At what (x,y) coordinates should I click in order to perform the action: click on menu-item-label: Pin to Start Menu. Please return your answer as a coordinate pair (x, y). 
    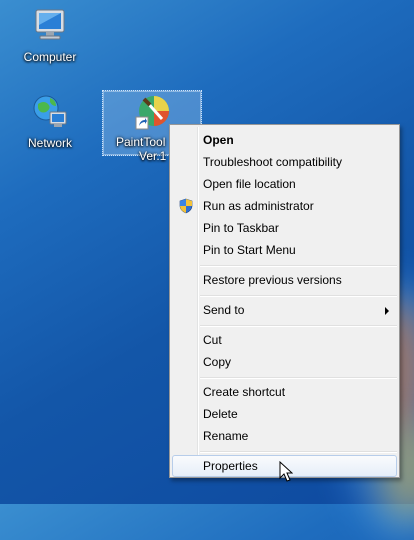
    Looking at the image, I should click on (249, 250).